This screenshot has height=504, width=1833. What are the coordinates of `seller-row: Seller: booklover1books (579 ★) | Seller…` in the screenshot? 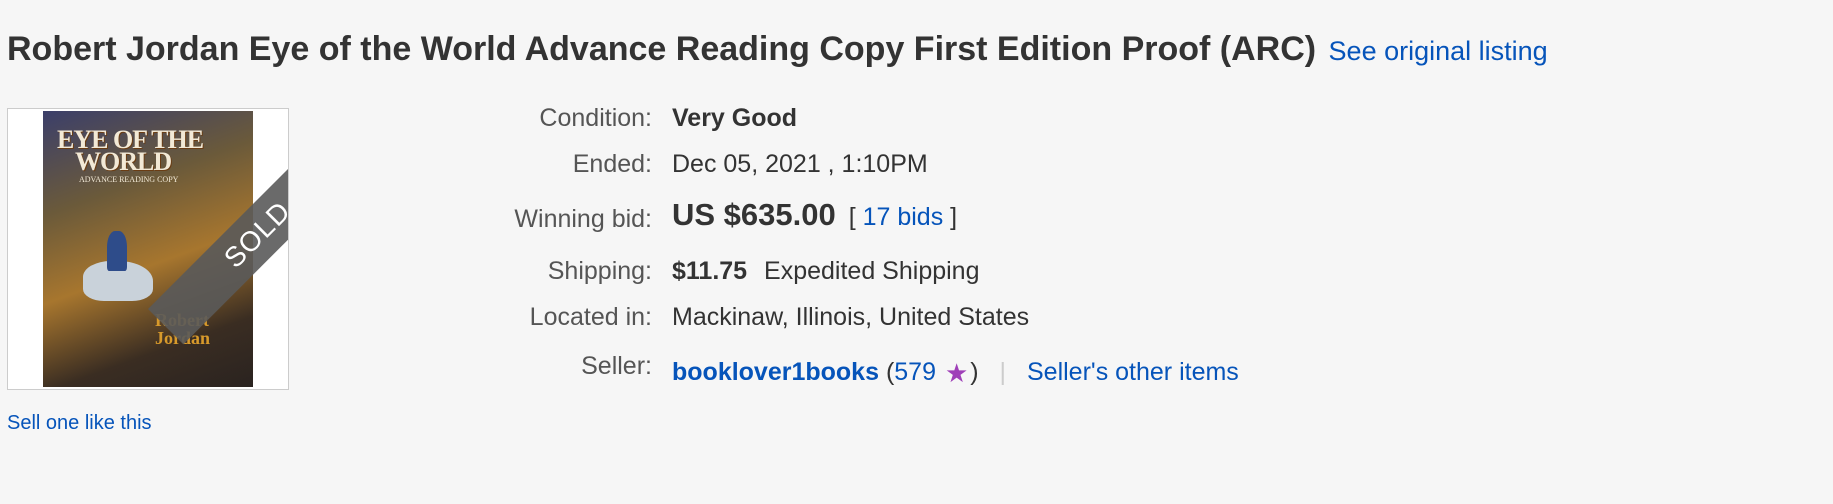 It's located at (870, 372).